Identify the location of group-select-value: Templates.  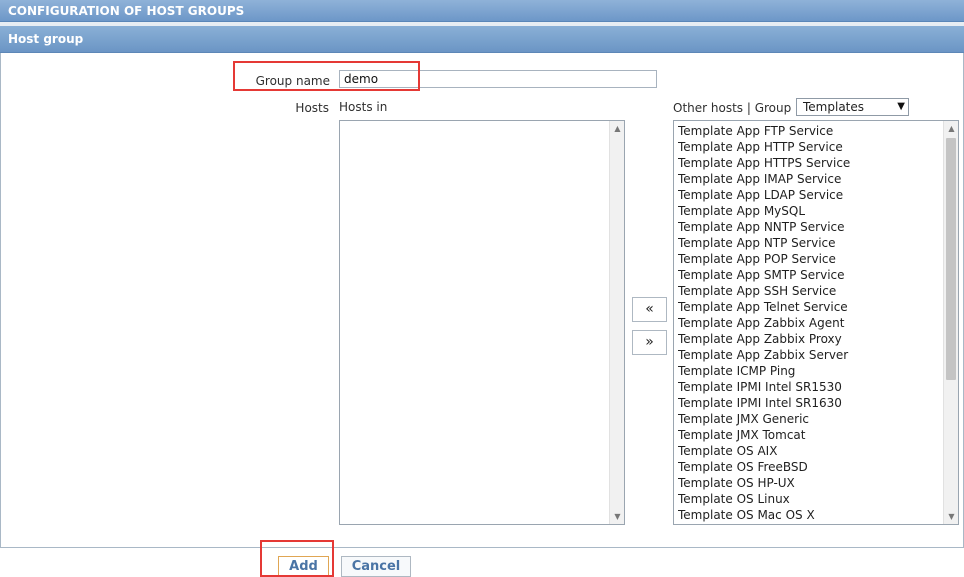
(834, 107).